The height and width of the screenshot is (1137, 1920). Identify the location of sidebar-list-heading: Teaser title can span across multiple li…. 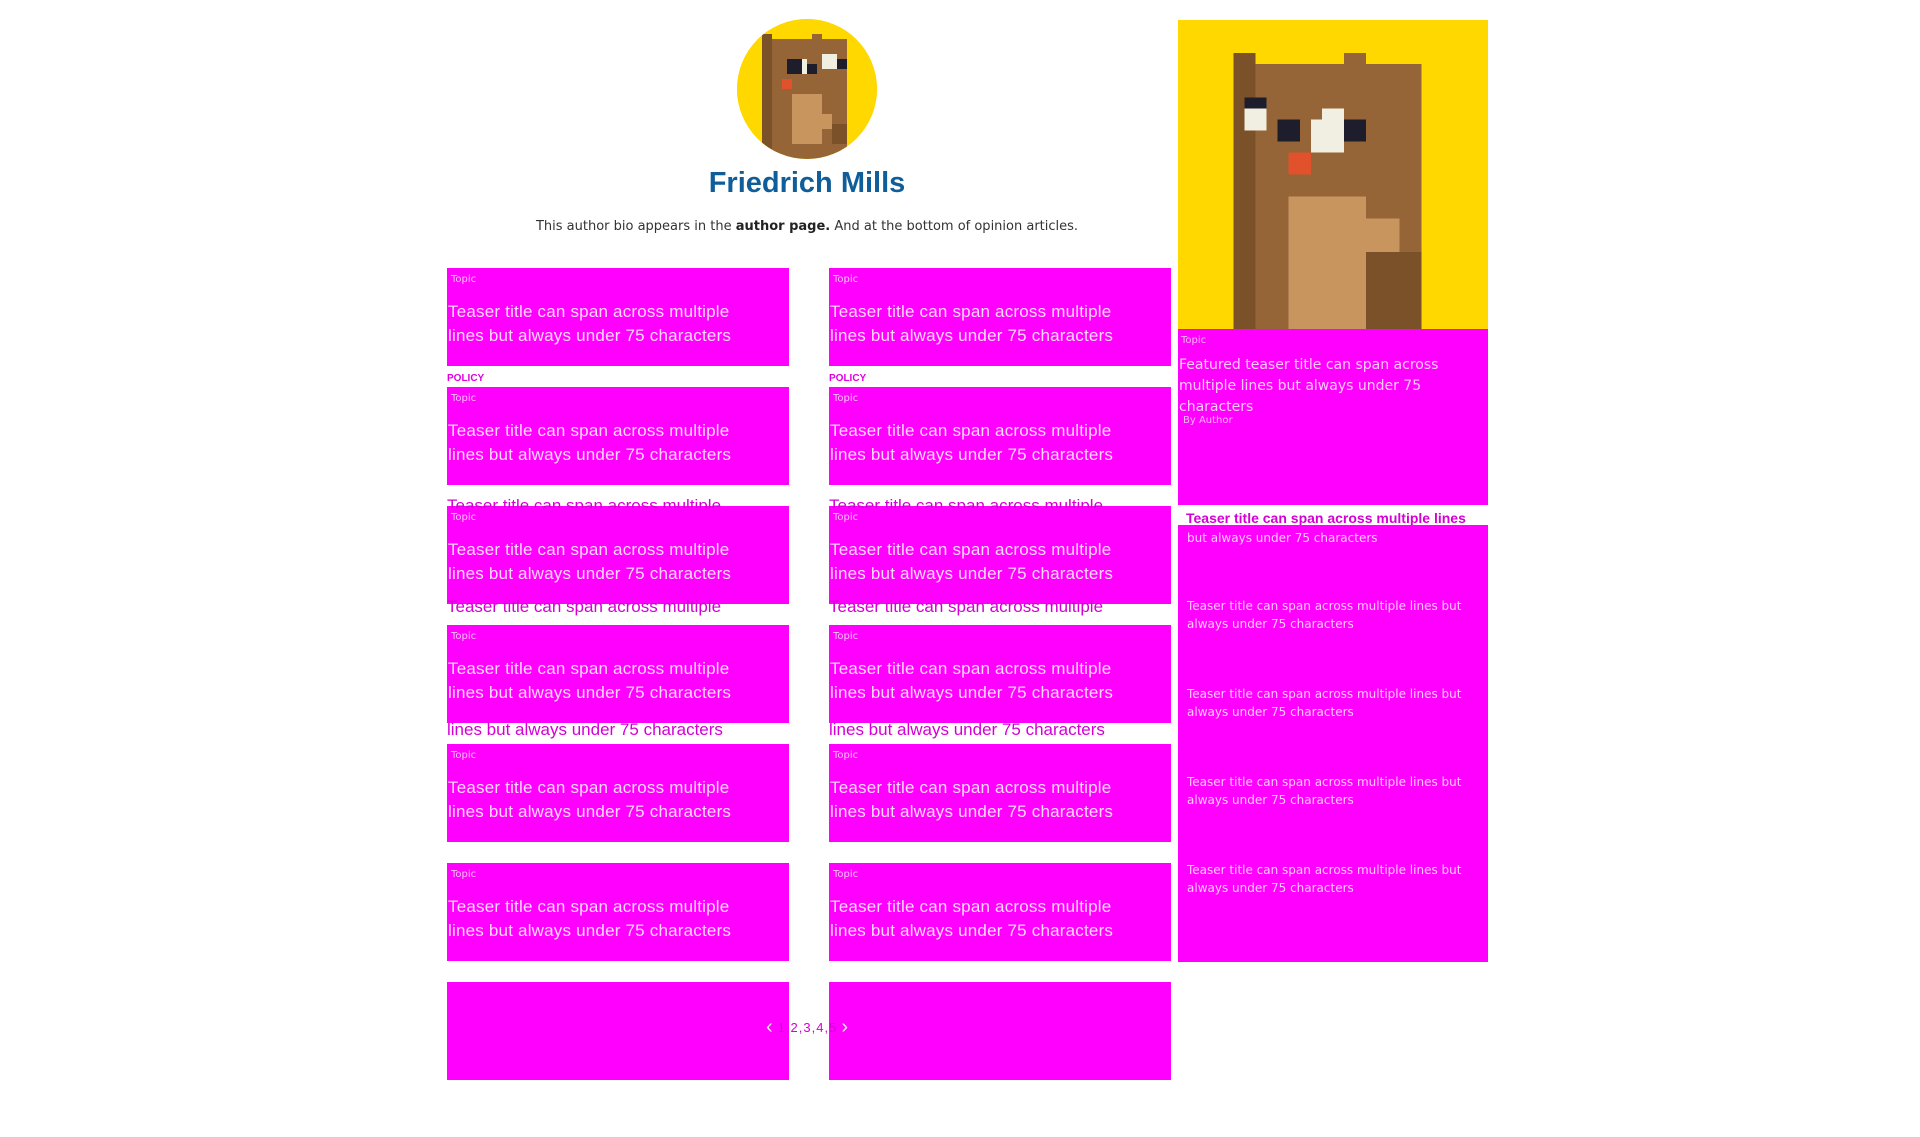
(1336, 518).